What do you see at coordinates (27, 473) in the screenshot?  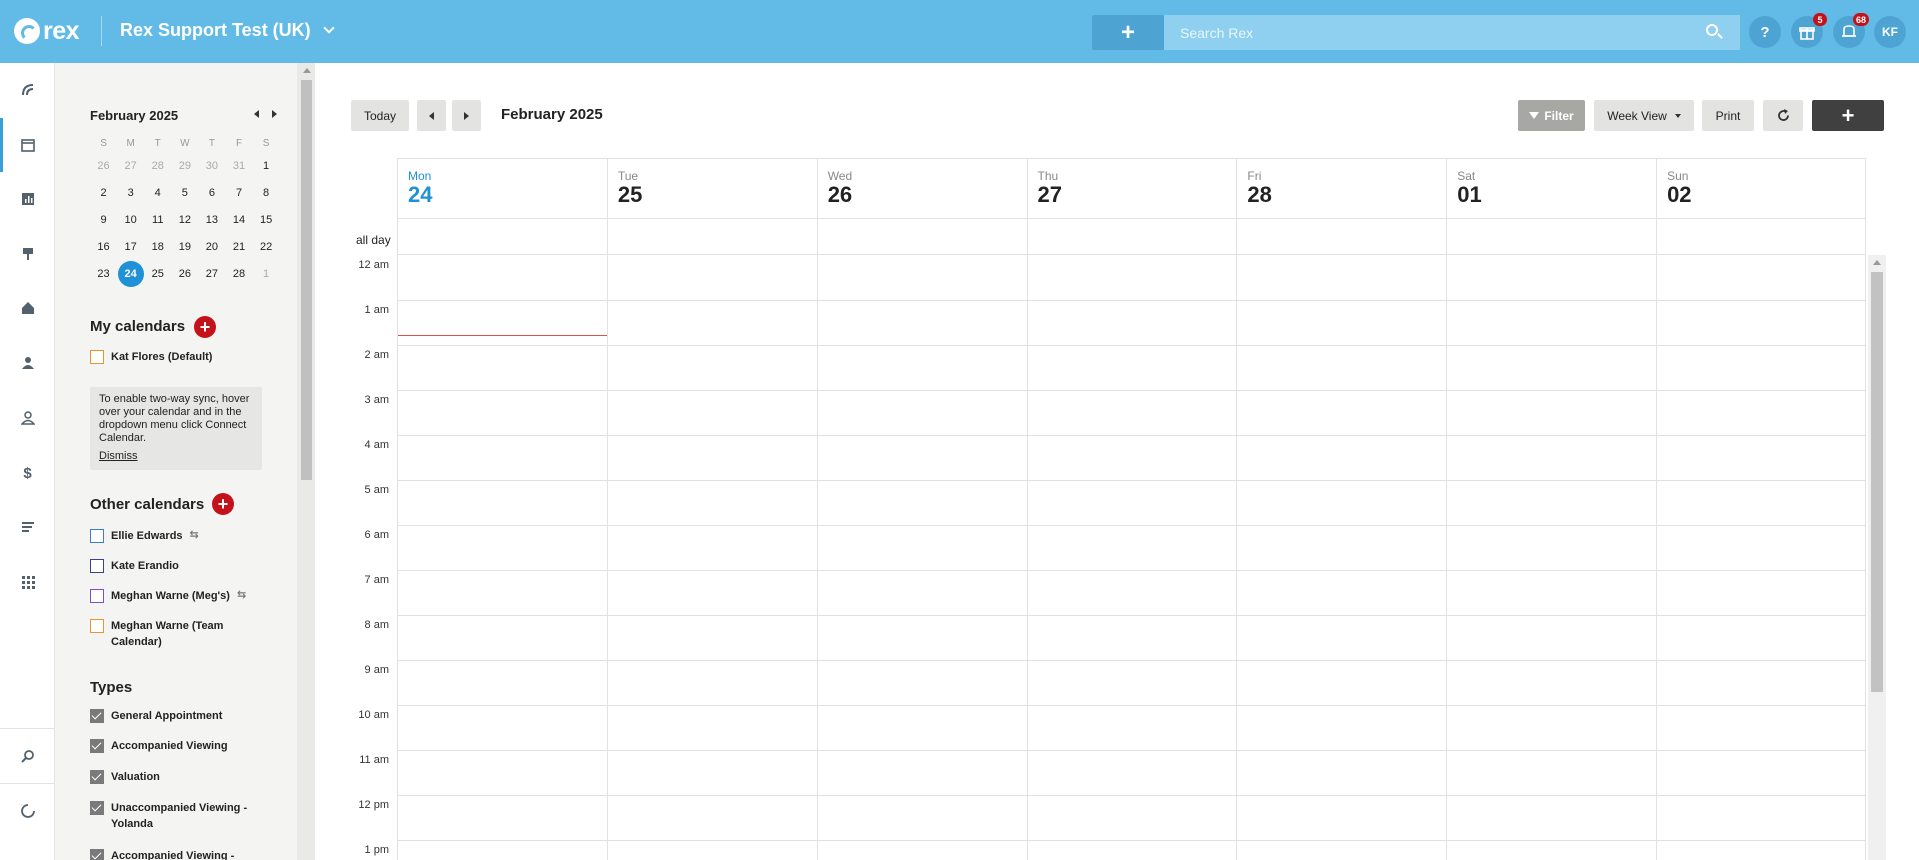 I see `nav-financials: $` at bounding box center [27, 473].